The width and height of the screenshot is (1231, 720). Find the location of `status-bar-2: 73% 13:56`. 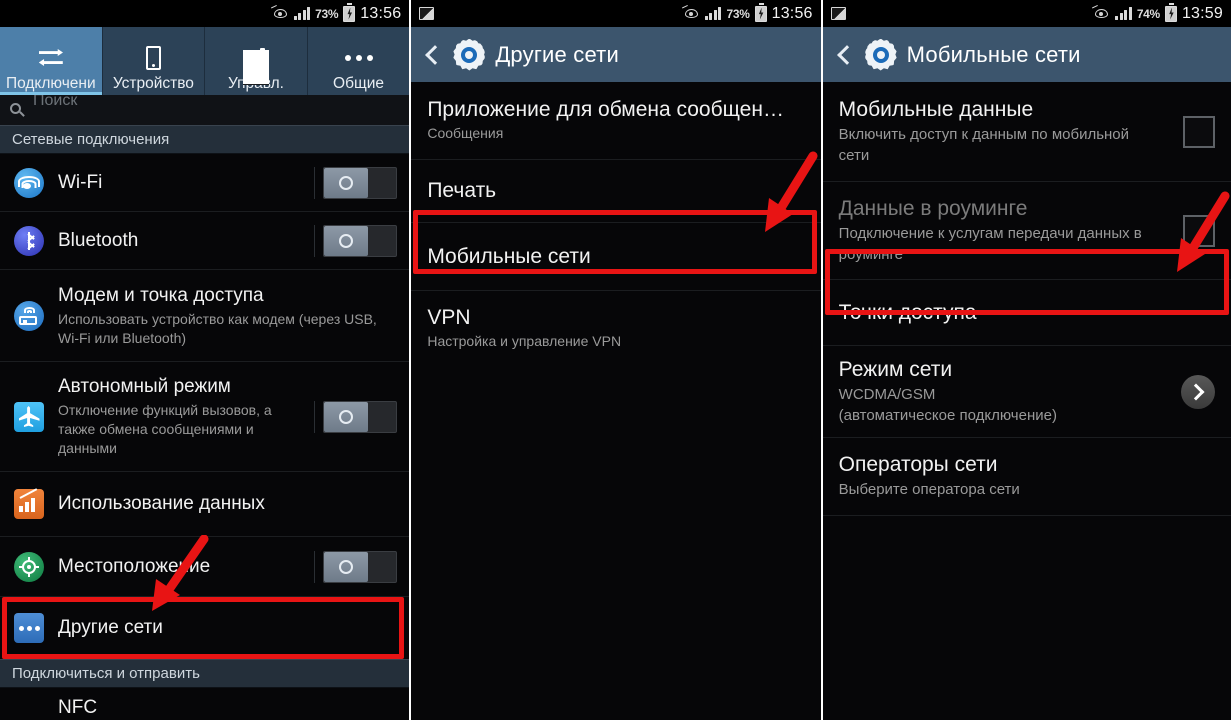

status-bar-2: 73% 13:56 is located at coordinates (616, 13).